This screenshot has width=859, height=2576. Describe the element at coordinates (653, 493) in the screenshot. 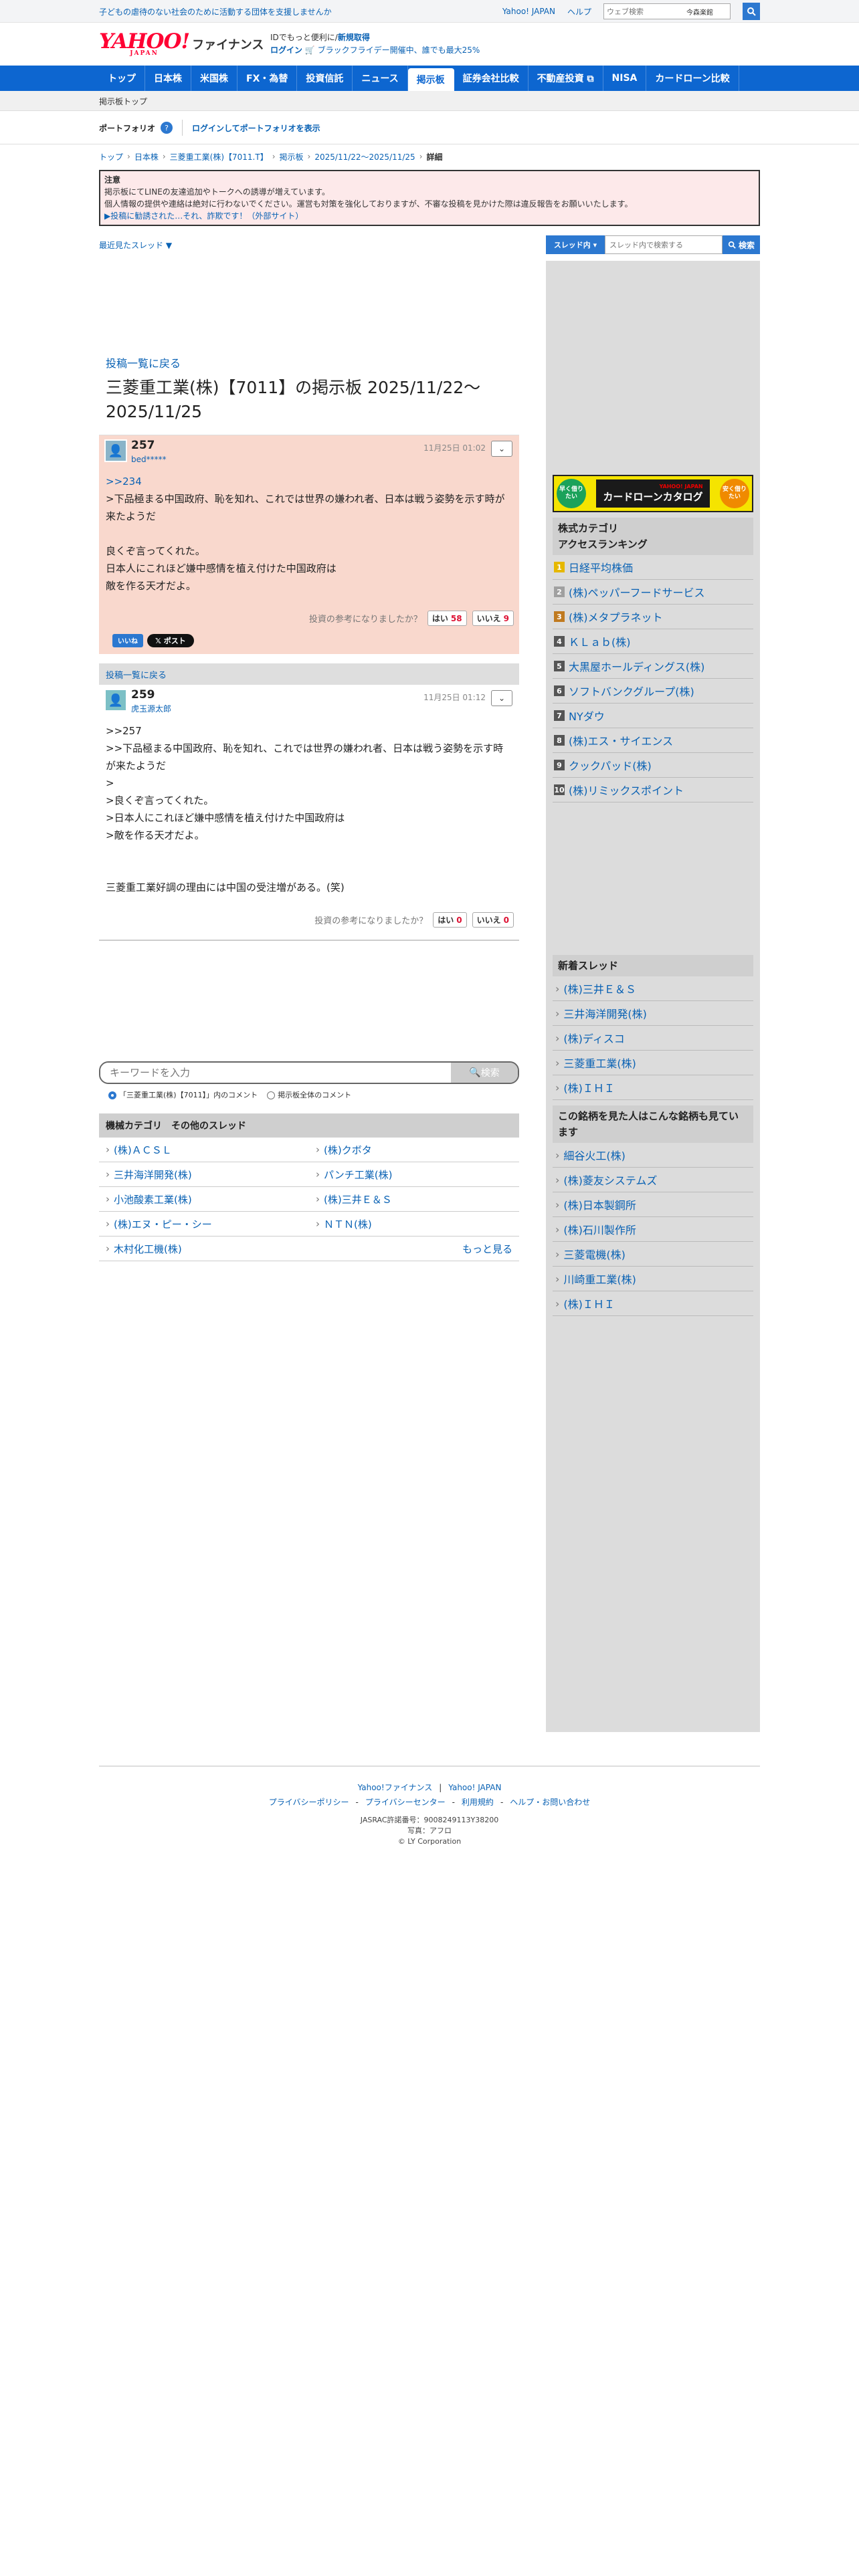

I see `card-loan-banner: 早く借りたい YAHOO! JAPAN カードローンカタログ 安く借りたい` at that location.